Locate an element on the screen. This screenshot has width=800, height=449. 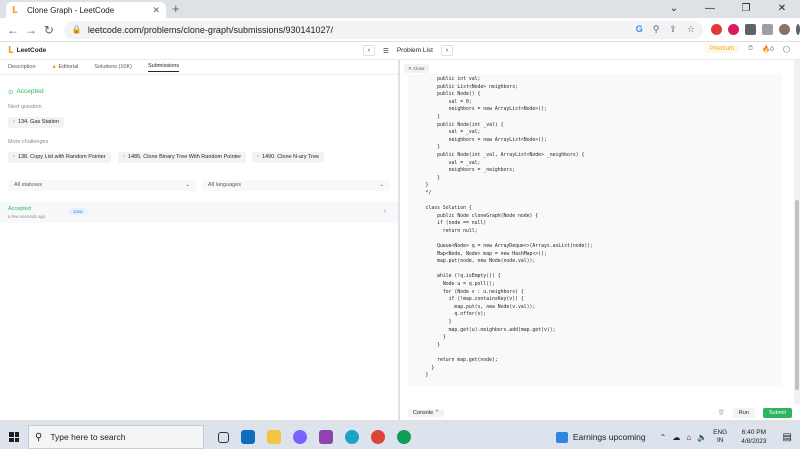
language-indicator: ENG IN is located at coordinates (720, 437).